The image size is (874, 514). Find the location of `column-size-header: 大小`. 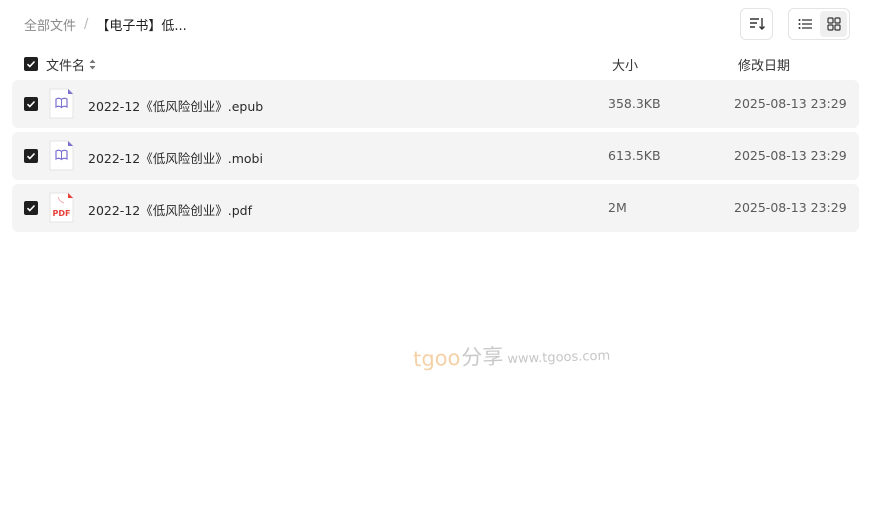

column-size-header: 大小 is located at coordinates (625, 66).